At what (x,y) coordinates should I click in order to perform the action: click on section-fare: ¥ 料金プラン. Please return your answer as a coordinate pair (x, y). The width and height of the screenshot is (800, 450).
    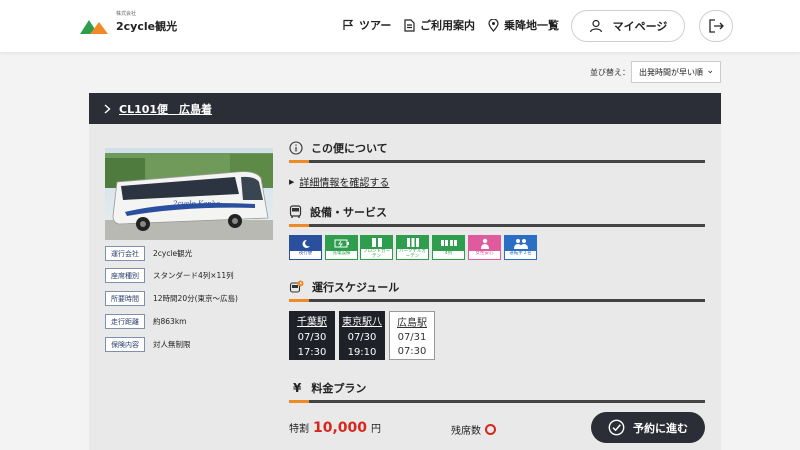
    Looking at the image, I should click on (497, 391).